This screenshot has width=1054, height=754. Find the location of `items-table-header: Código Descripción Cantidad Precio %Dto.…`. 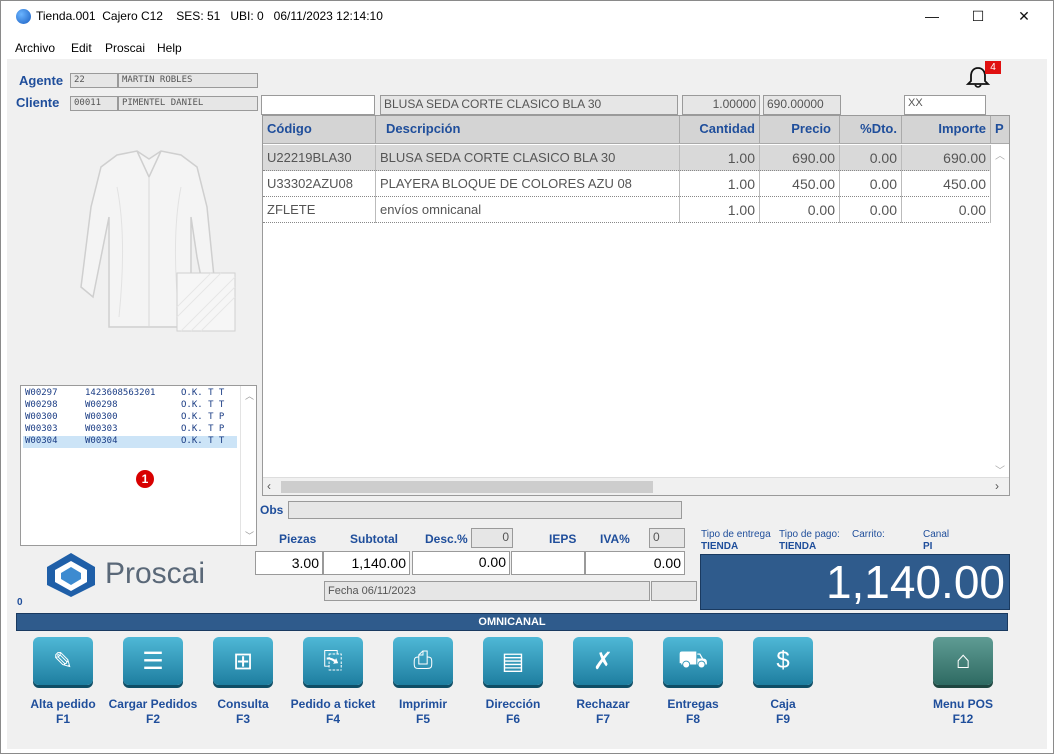

items-table-header: Código Descripción Cantidad Precio %Dto.… is located at coordinates (636, 130).